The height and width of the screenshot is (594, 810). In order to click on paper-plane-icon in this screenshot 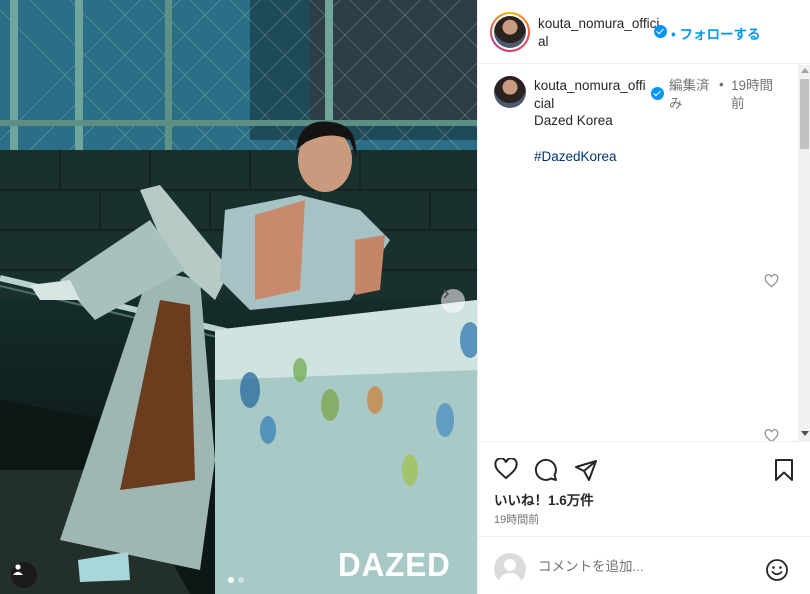, I will do `click(586, 472)`.